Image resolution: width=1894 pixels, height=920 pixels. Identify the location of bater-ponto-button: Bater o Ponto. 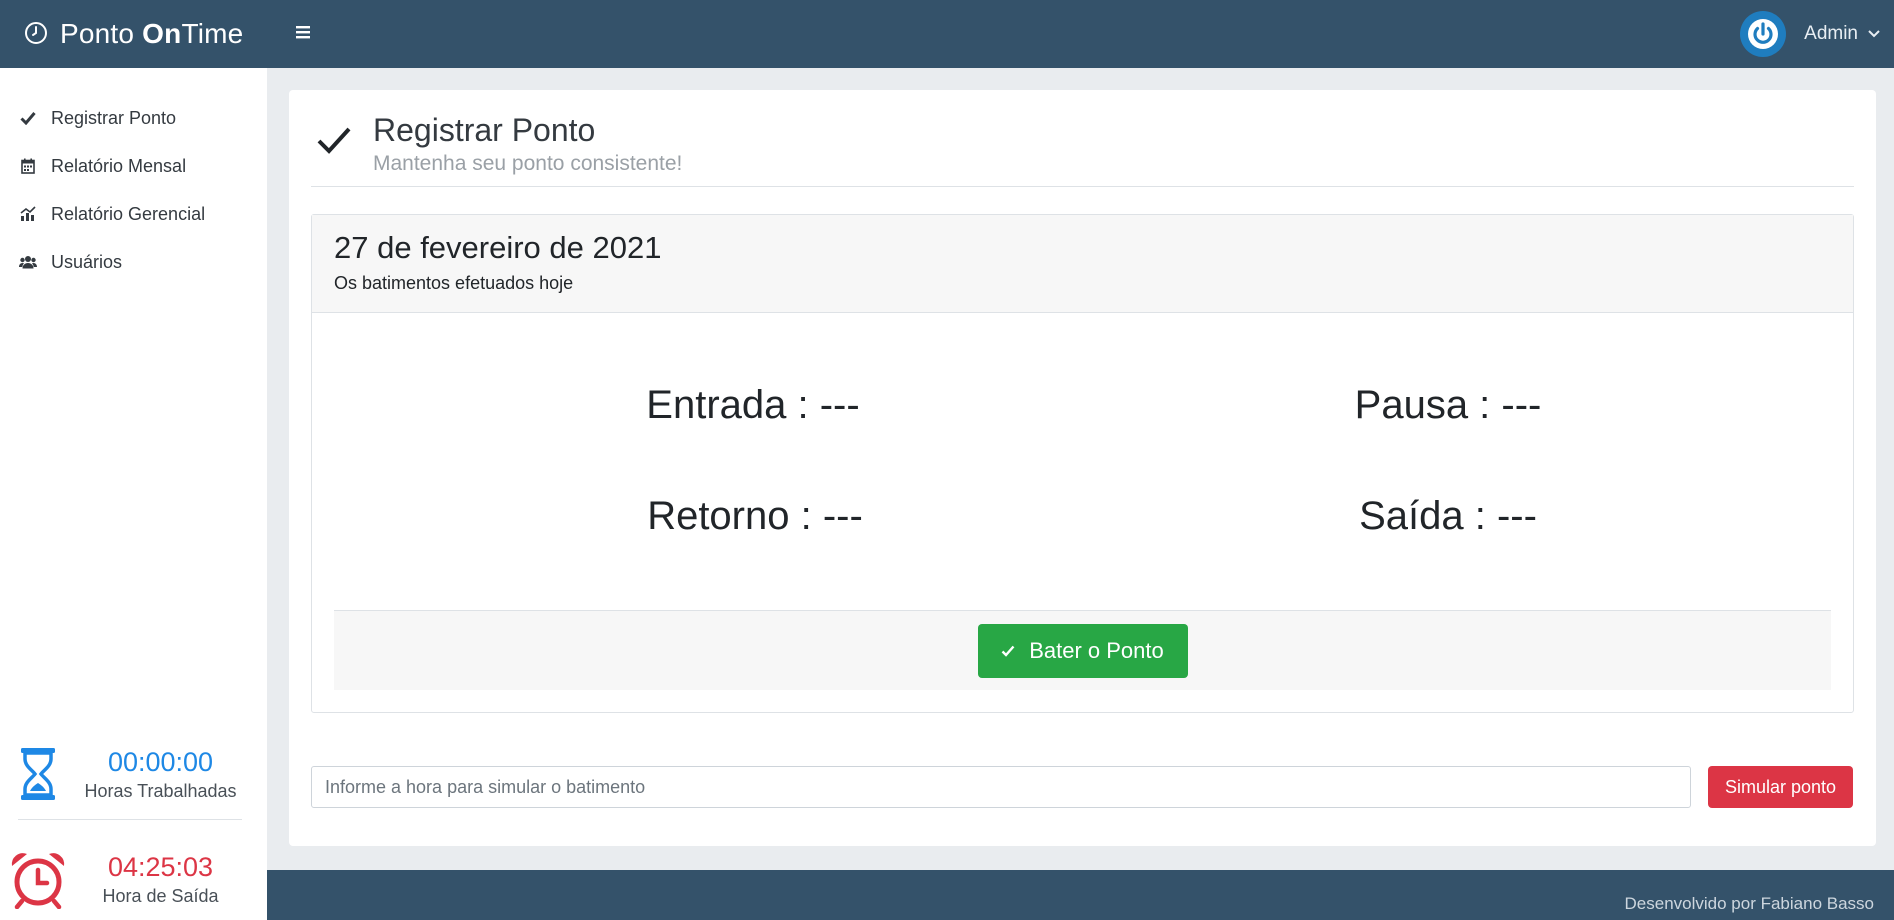
(1082, 650).